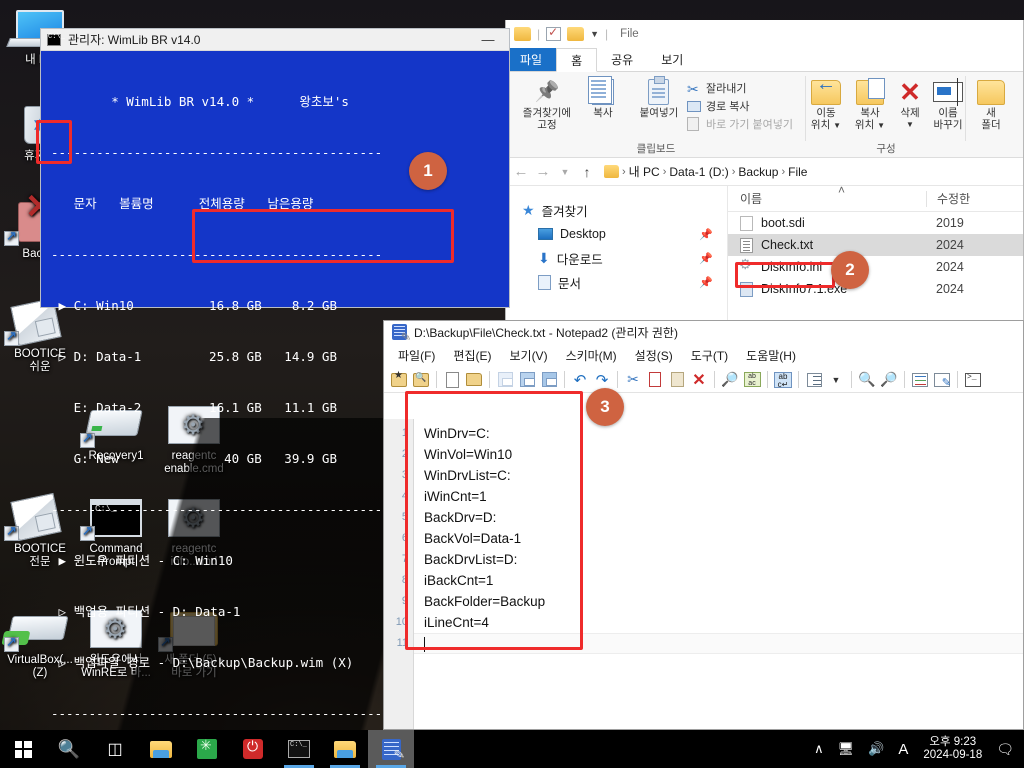  What do you see at coordinates (771, 355) in the screenshot?
I see `menu-help: 도움말(H)` at bounding box center [771, 355].